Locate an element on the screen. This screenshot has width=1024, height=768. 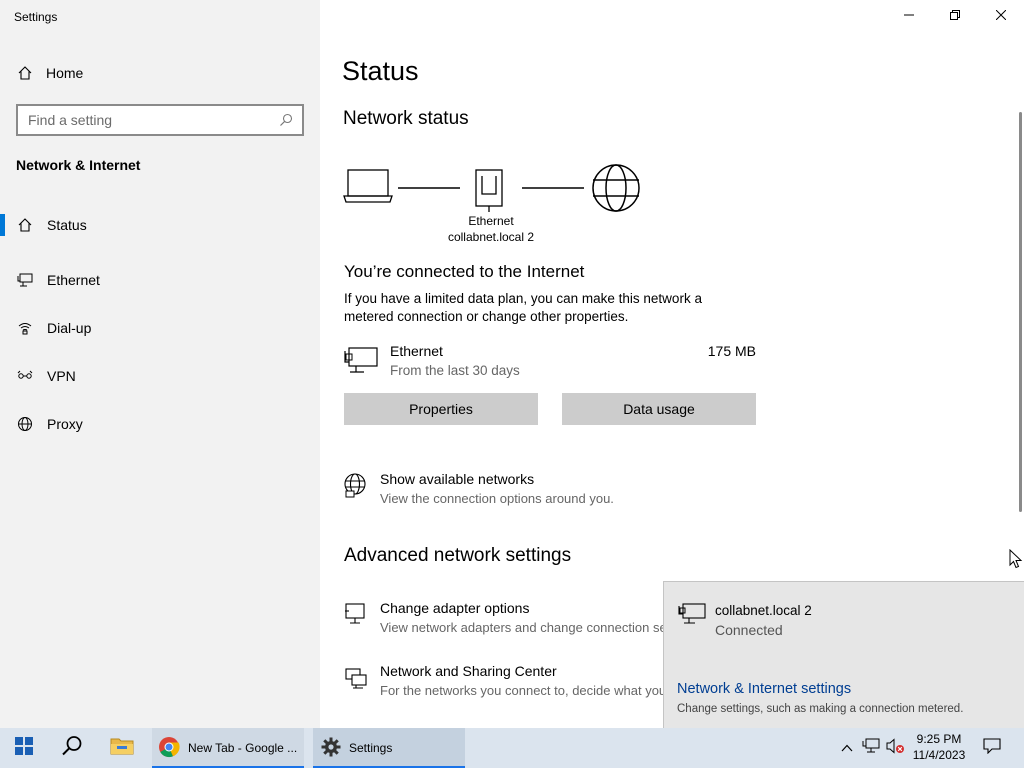
network-tray-icon is located at coordinates (871, 748).